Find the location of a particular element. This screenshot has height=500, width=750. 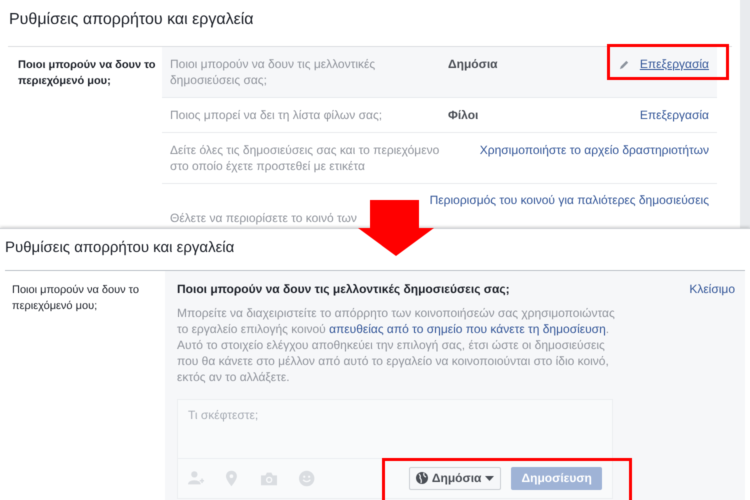

pencil-icon is located at coordinates (624, 64).